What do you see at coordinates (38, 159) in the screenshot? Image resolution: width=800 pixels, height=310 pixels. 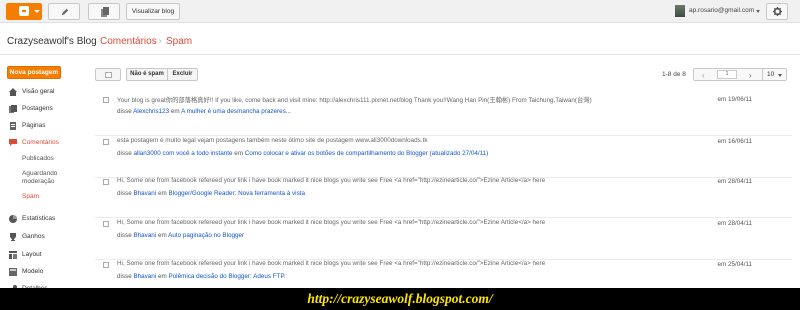 I see `sidebar-subitem-published: Publicados` at bounding box center [38, 159].